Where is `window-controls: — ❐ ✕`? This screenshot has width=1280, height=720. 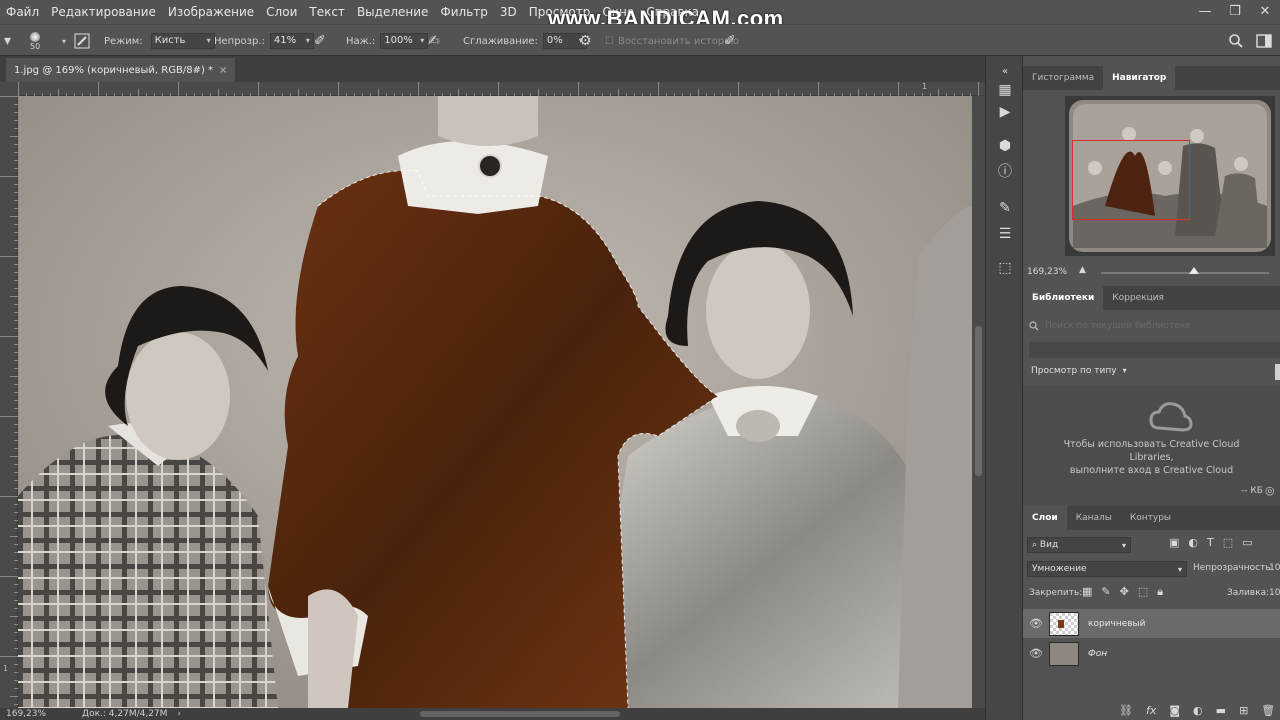 window-controls: — ❐ ✕ is located at coordinates (1235, 12).